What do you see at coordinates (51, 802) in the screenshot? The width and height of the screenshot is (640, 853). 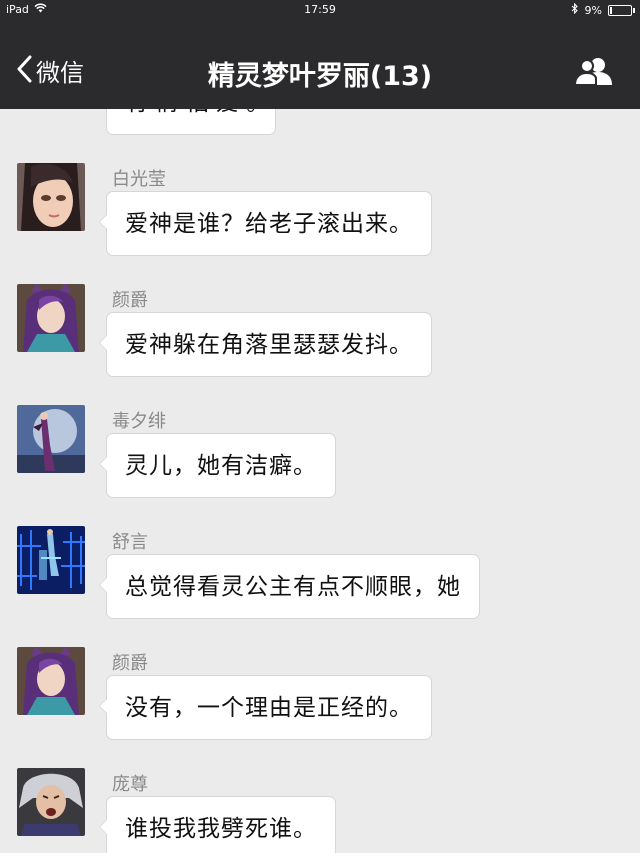 I see `silver-hair-avatar` at bounding box center [51, 802].